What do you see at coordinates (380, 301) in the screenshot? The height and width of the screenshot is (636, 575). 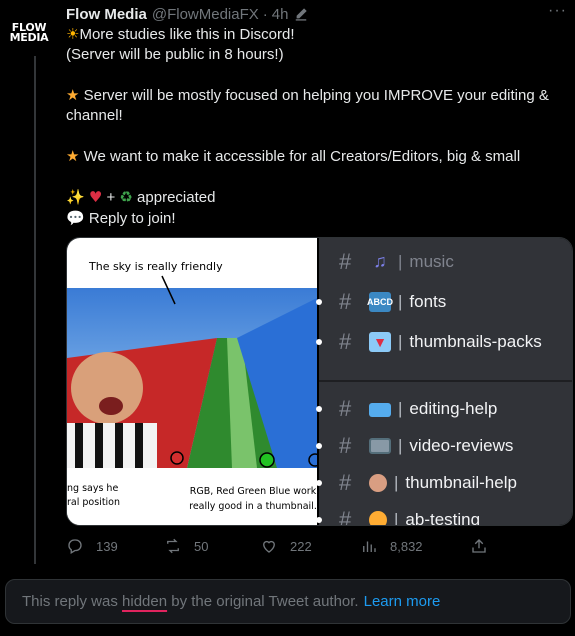 I see `abcd-icon: ABCD` at bounding box center [380, 301].